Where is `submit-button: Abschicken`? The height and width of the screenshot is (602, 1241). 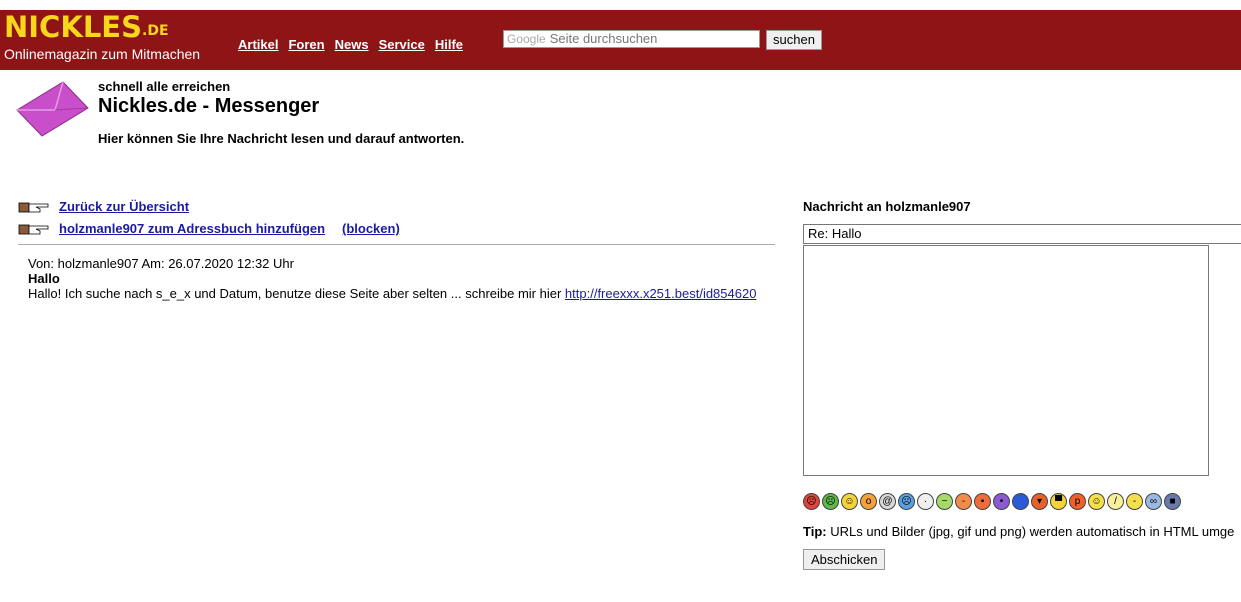 submit-button: Abschicken is located at coordinates (844, 559).